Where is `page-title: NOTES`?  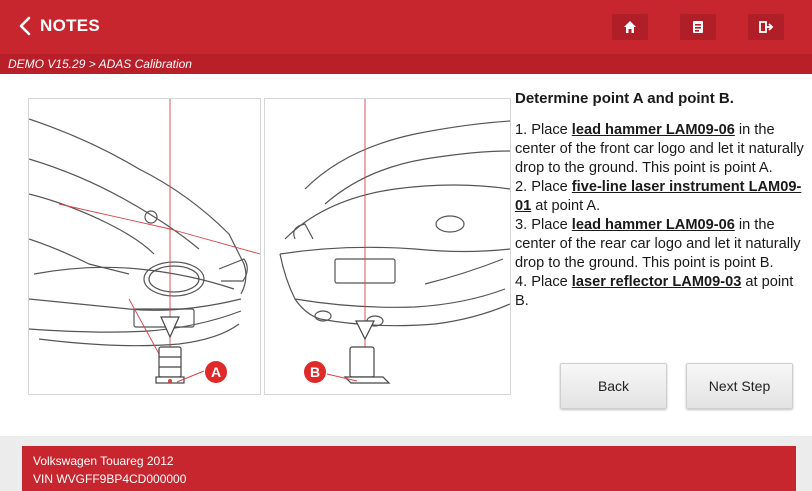 page-title: NOTES is located at coordinates (70, 25).